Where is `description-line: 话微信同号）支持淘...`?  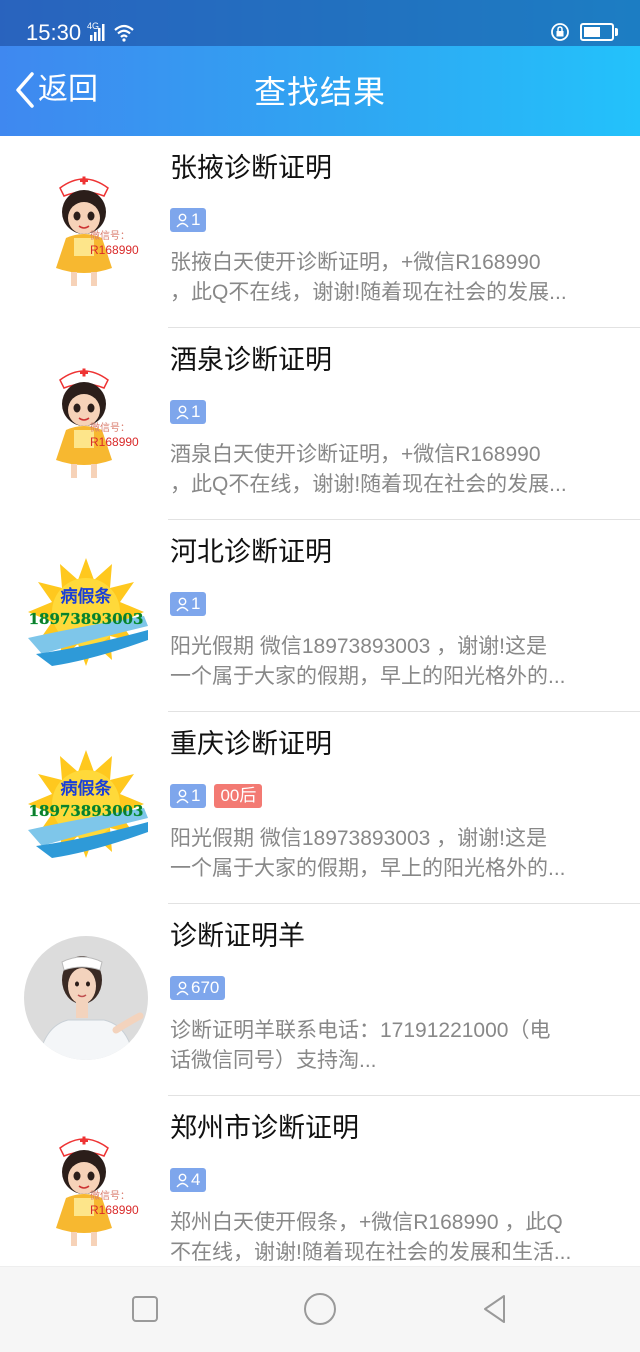
description-line: 话微信同号）支持淘... is located at coordinates (273, 1060).